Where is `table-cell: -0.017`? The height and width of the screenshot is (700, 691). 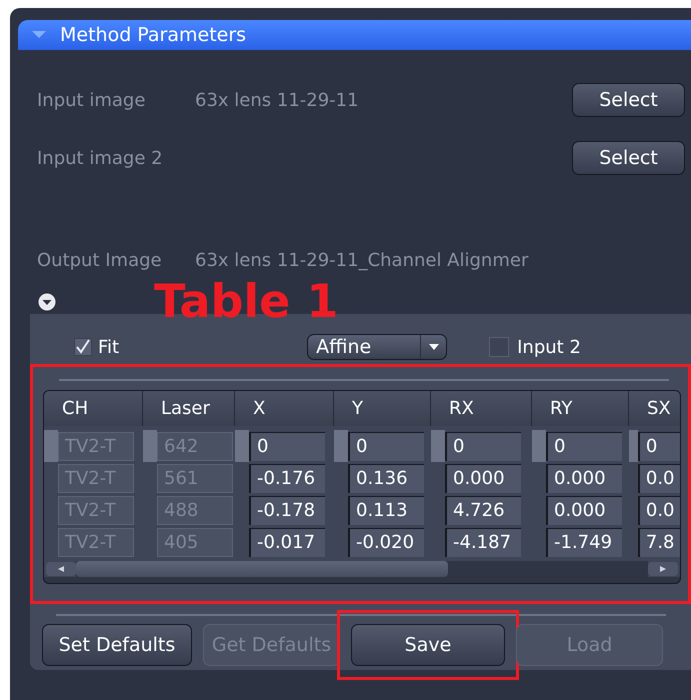 table-cell: -0.017 is located at coordinates (287, 542).